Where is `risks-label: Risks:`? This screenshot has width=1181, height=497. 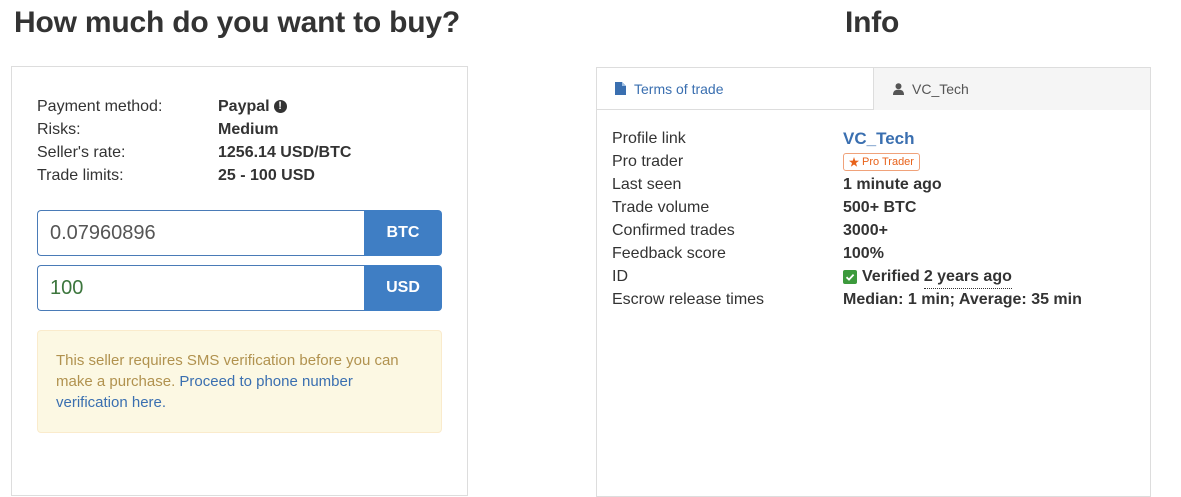
risks-label: Risks: is located at coordinates (59, 129).